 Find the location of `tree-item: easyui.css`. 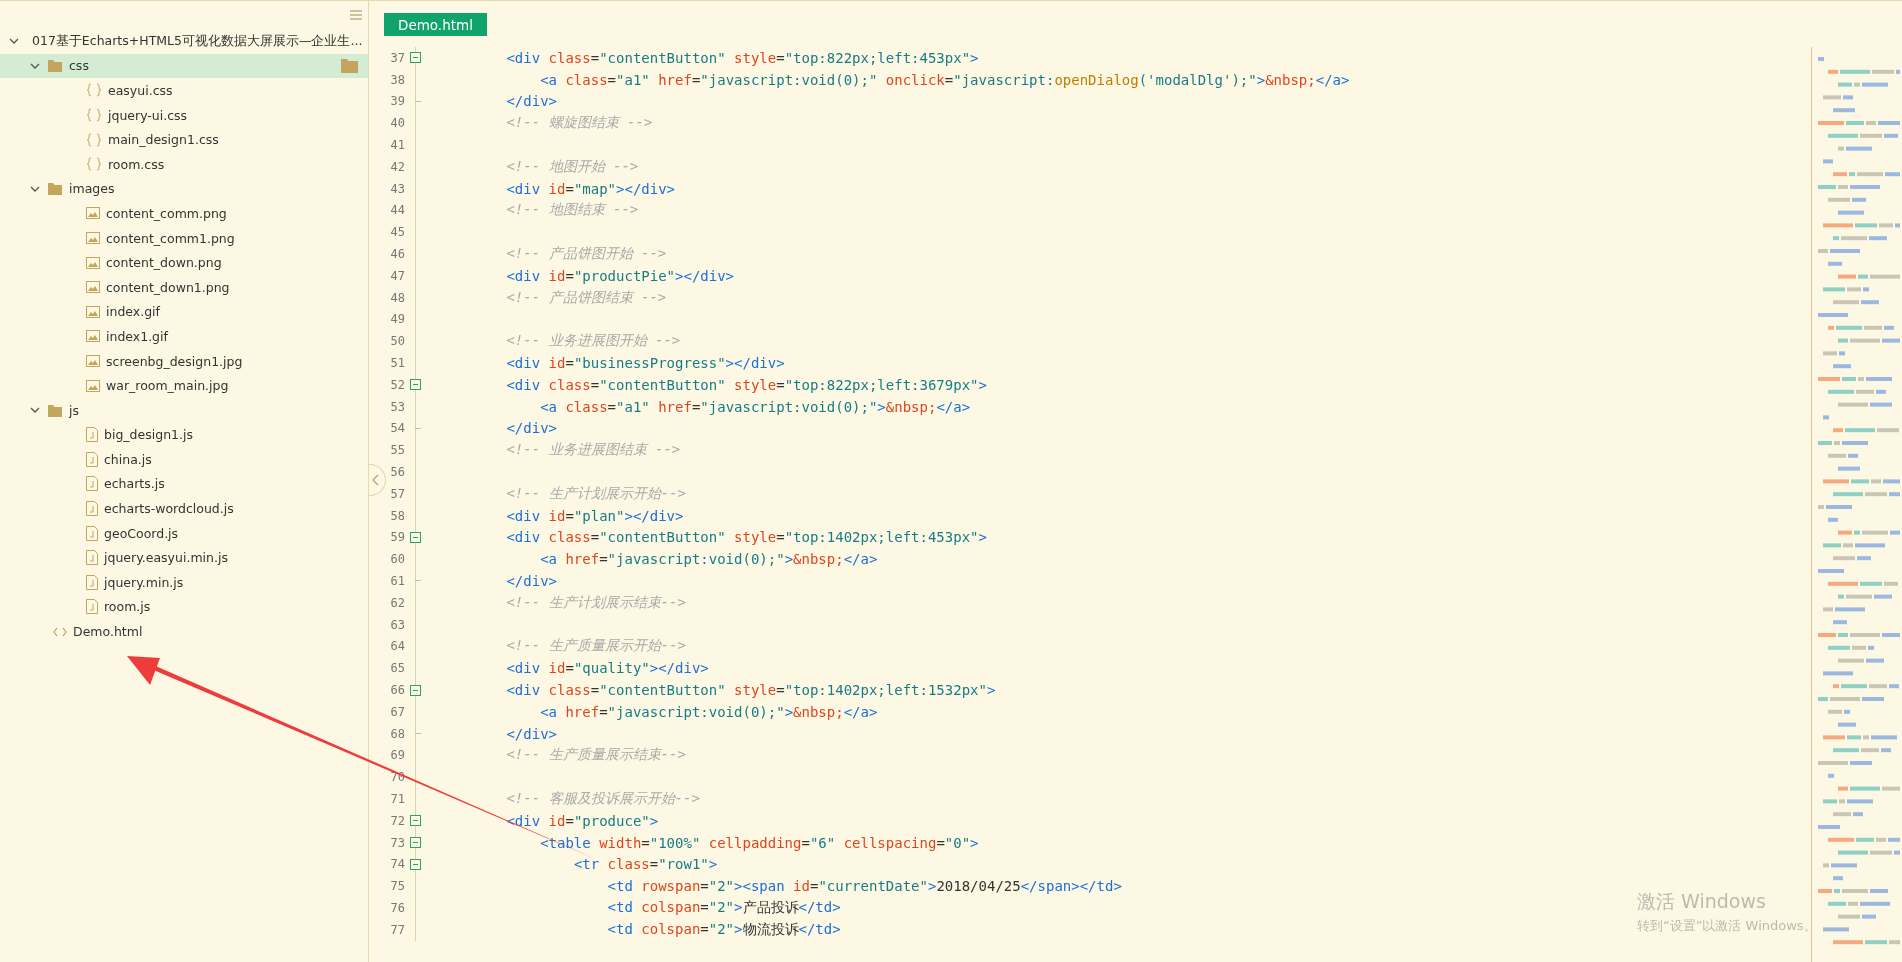

tree-item: easyui.css is located at coordinates (184, 90).